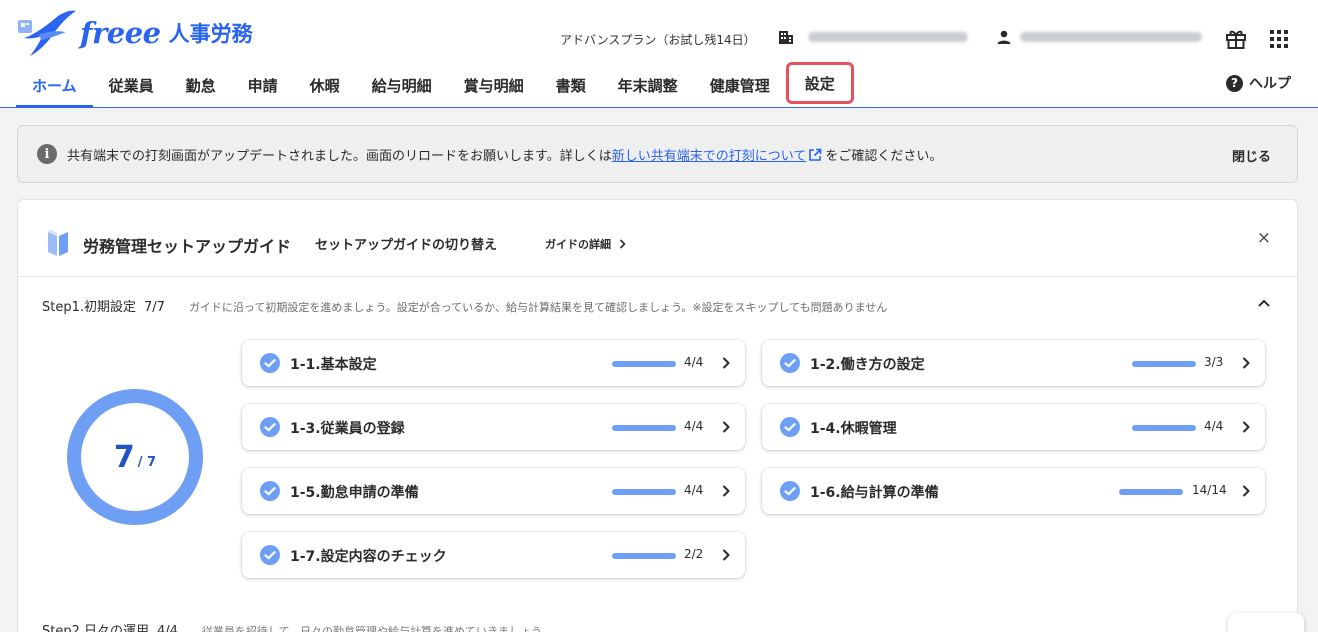  I want to click on task-count: 2/2, so click(694, 554).